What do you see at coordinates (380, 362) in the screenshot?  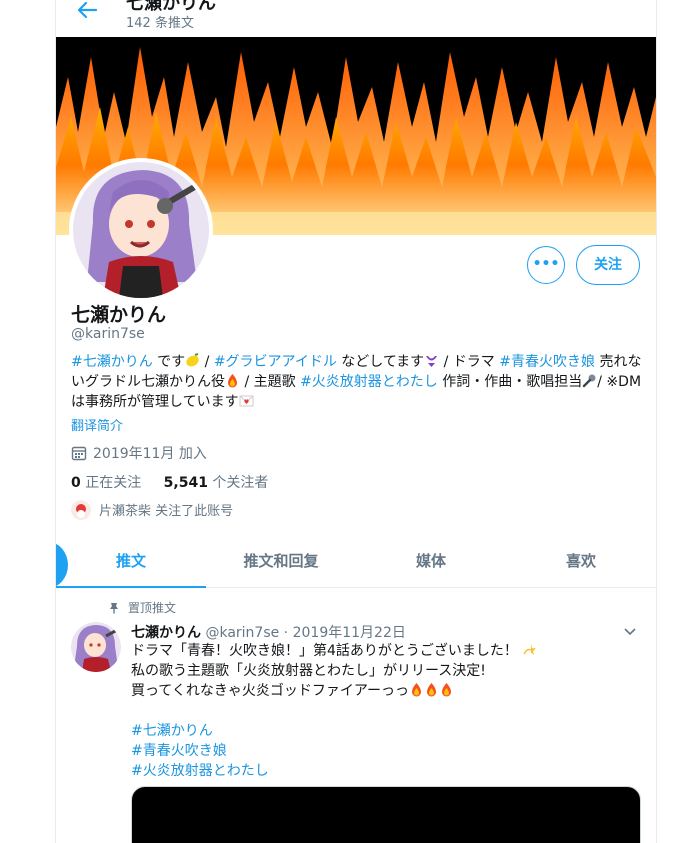 I see `bio-text: などしてます` at bounding box center [380, 362].